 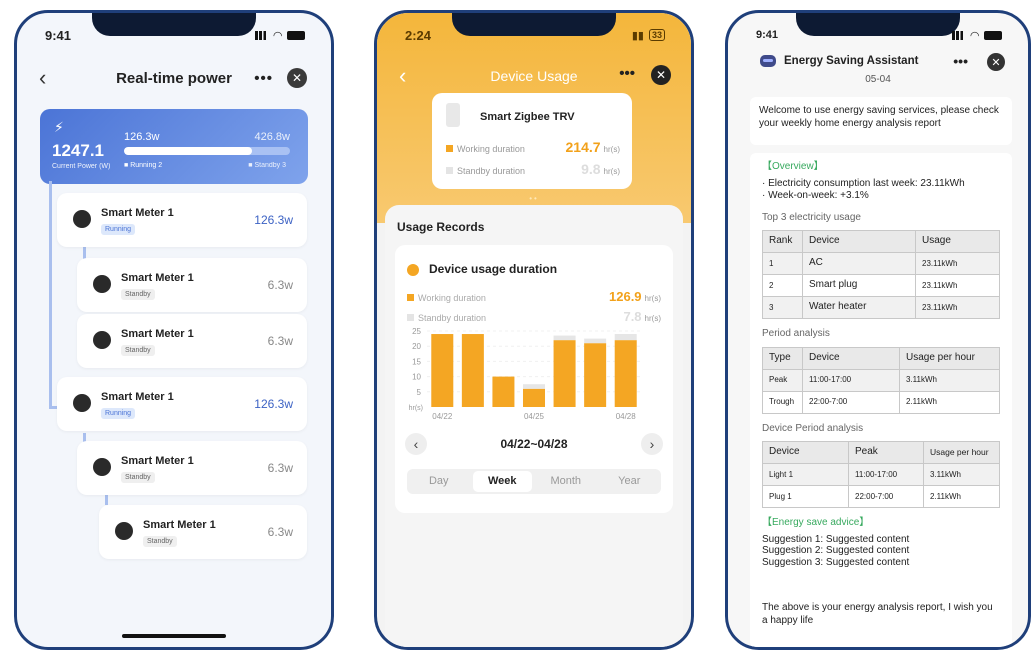 I want to click on clock-icon, so click(x=413, y=270).